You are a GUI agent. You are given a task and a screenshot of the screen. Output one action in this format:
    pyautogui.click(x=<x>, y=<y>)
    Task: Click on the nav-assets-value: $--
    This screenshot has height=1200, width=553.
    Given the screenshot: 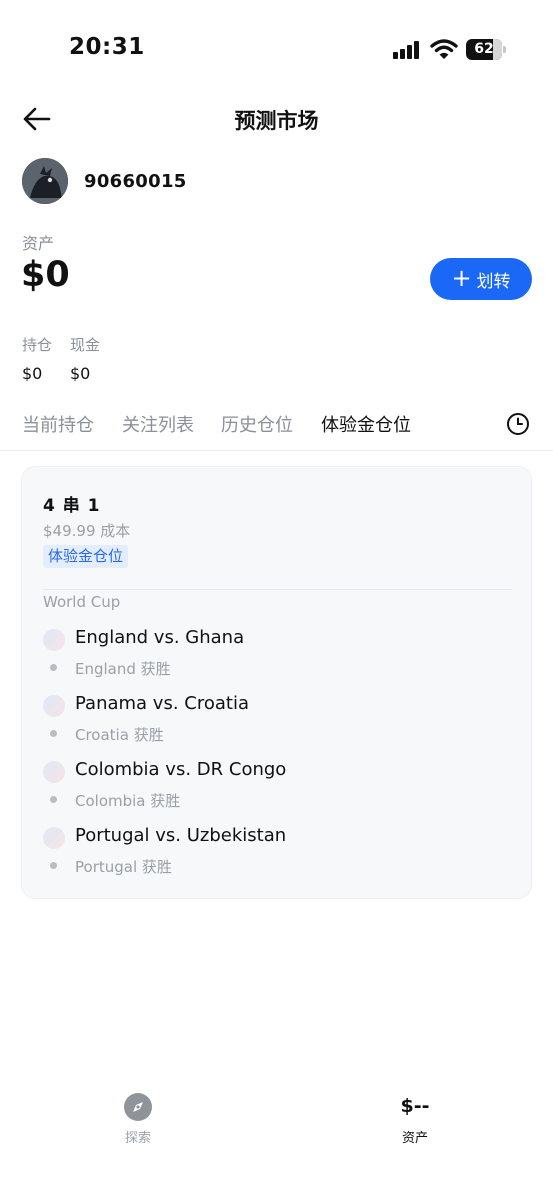 What is the action you would take?
    pyautogui.click(x=415, y=1106)
    